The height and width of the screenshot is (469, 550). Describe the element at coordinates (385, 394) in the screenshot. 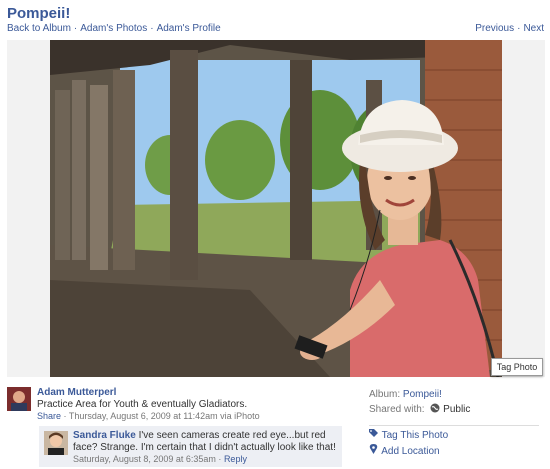

I see `album-label: Album:` at that location.